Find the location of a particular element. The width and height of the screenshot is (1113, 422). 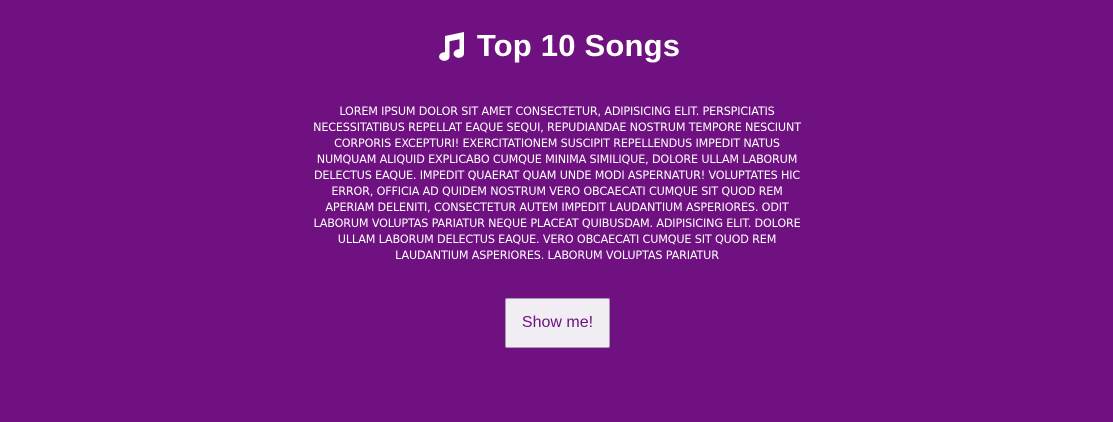

show-me-button: Show me! is located at coordinates (557, 323).